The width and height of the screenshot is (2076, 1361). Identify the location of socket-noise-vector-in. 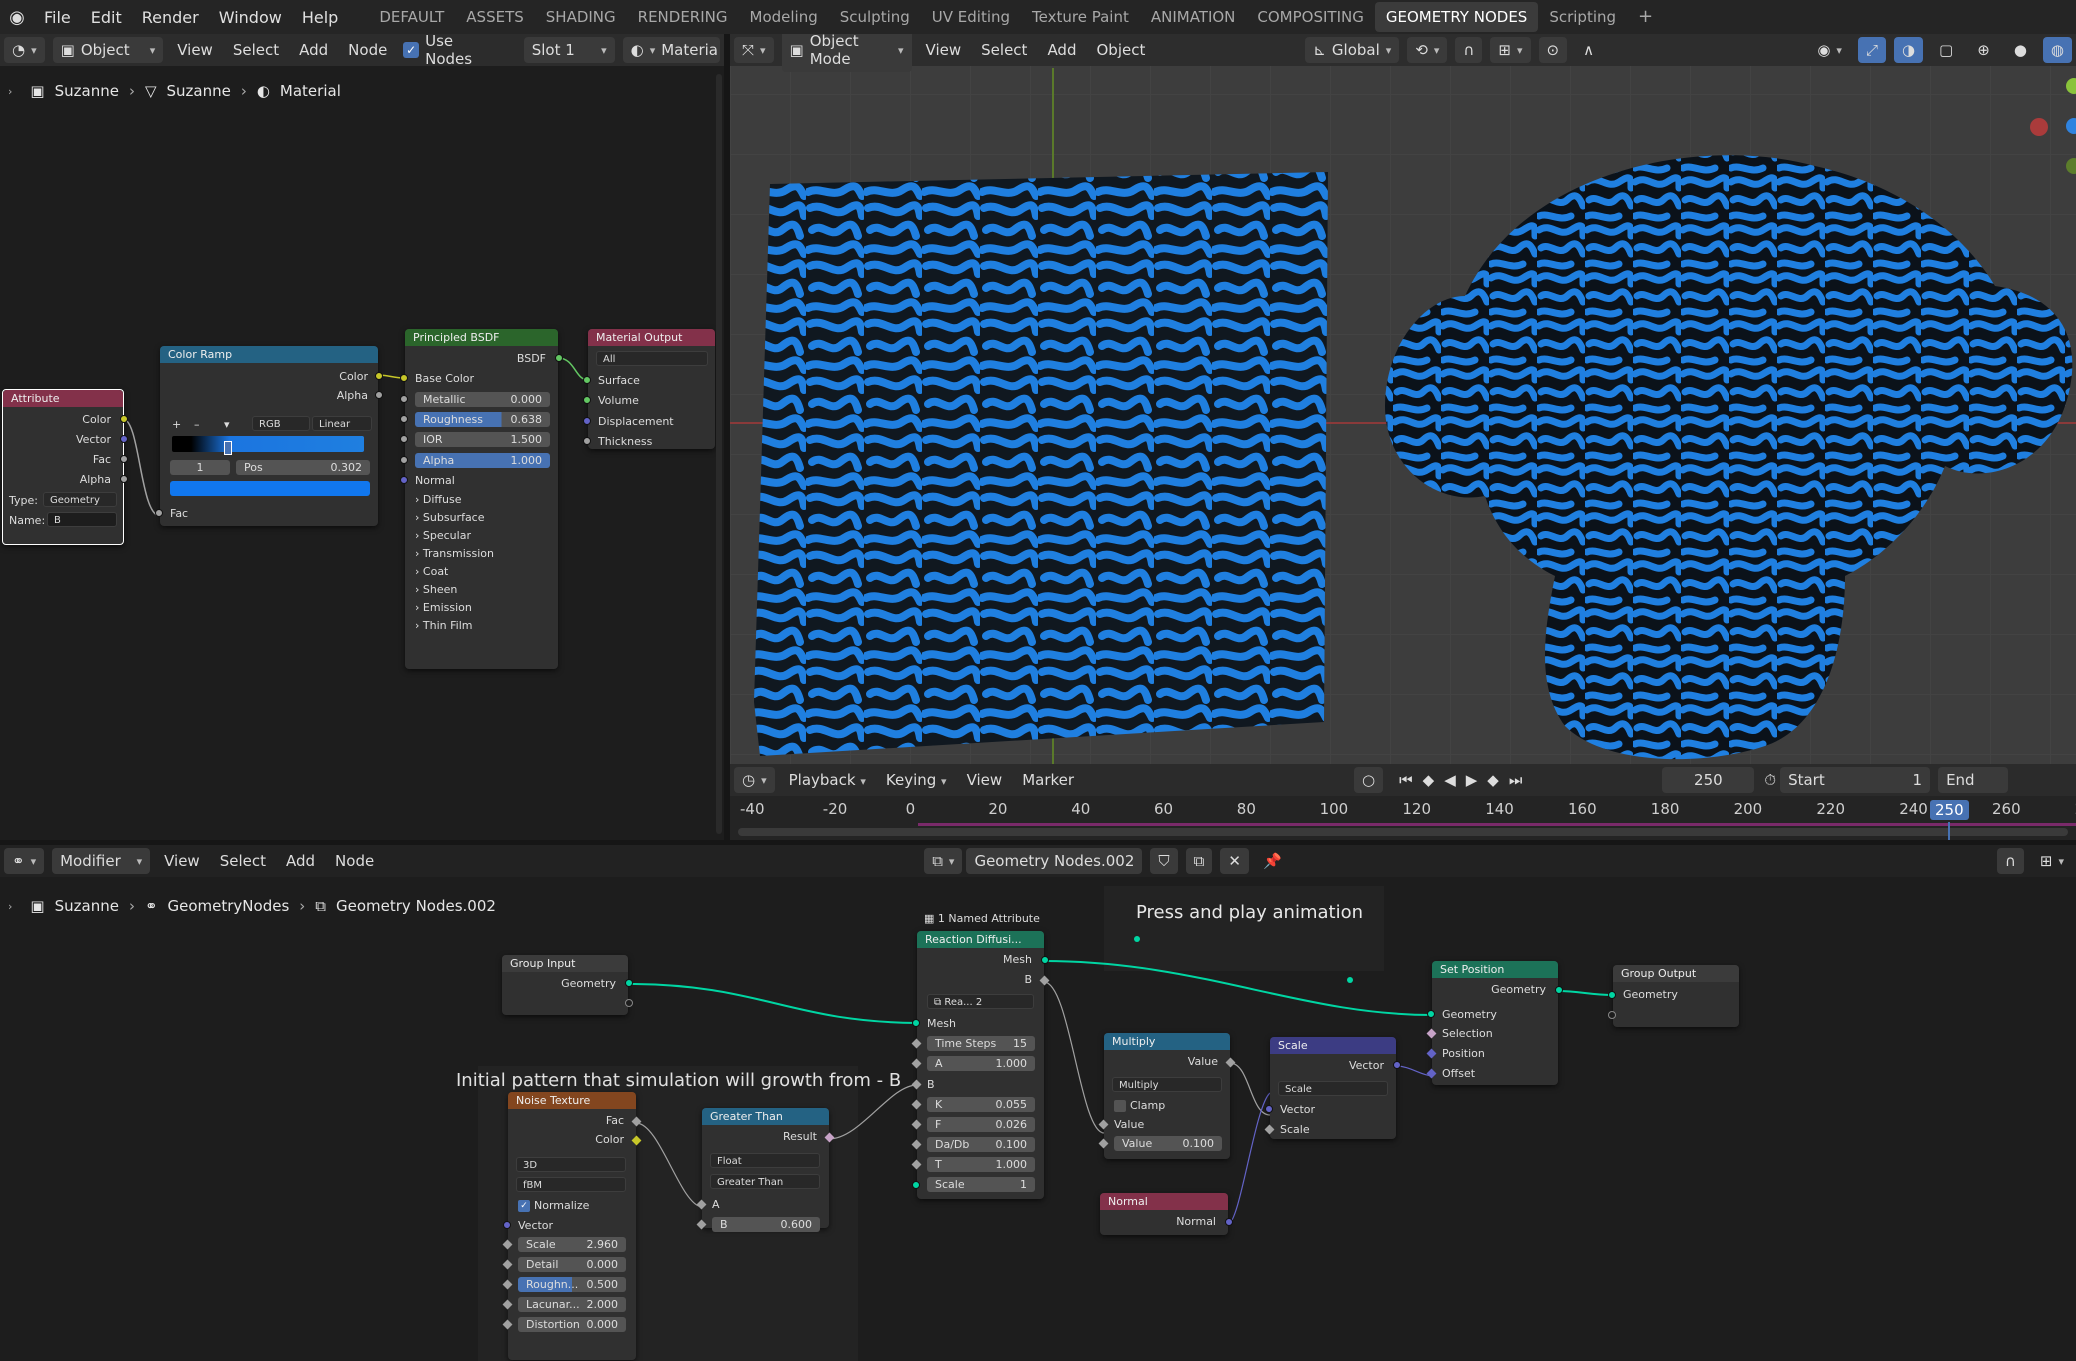
(507, 1225).